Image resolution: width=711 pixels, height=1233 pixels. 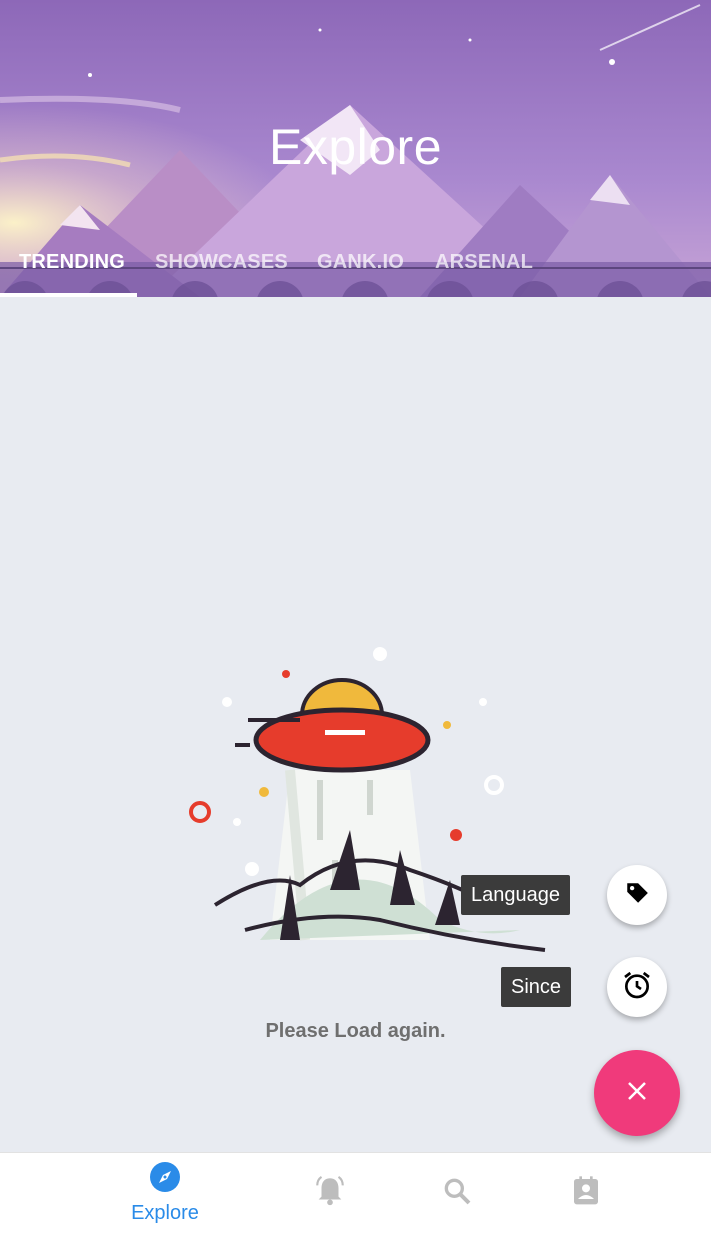 I want to click on compass-icon, so click(x=165, y=1179).